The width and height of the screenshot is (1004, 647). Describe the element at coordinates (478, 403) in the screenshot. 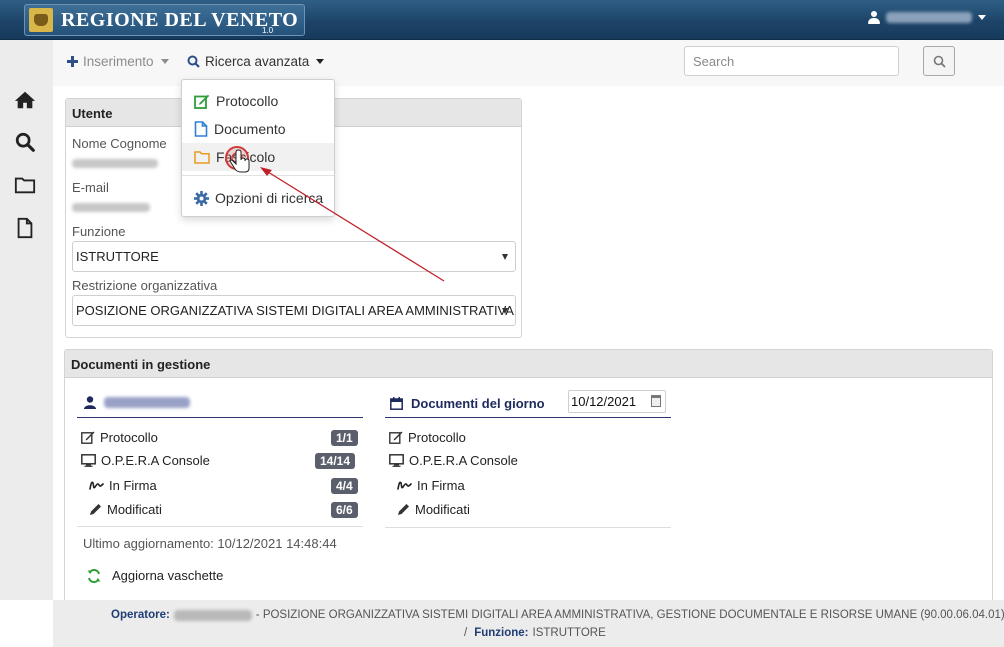

I see `documents-of-day-title: Documenti del giorno` at that location.